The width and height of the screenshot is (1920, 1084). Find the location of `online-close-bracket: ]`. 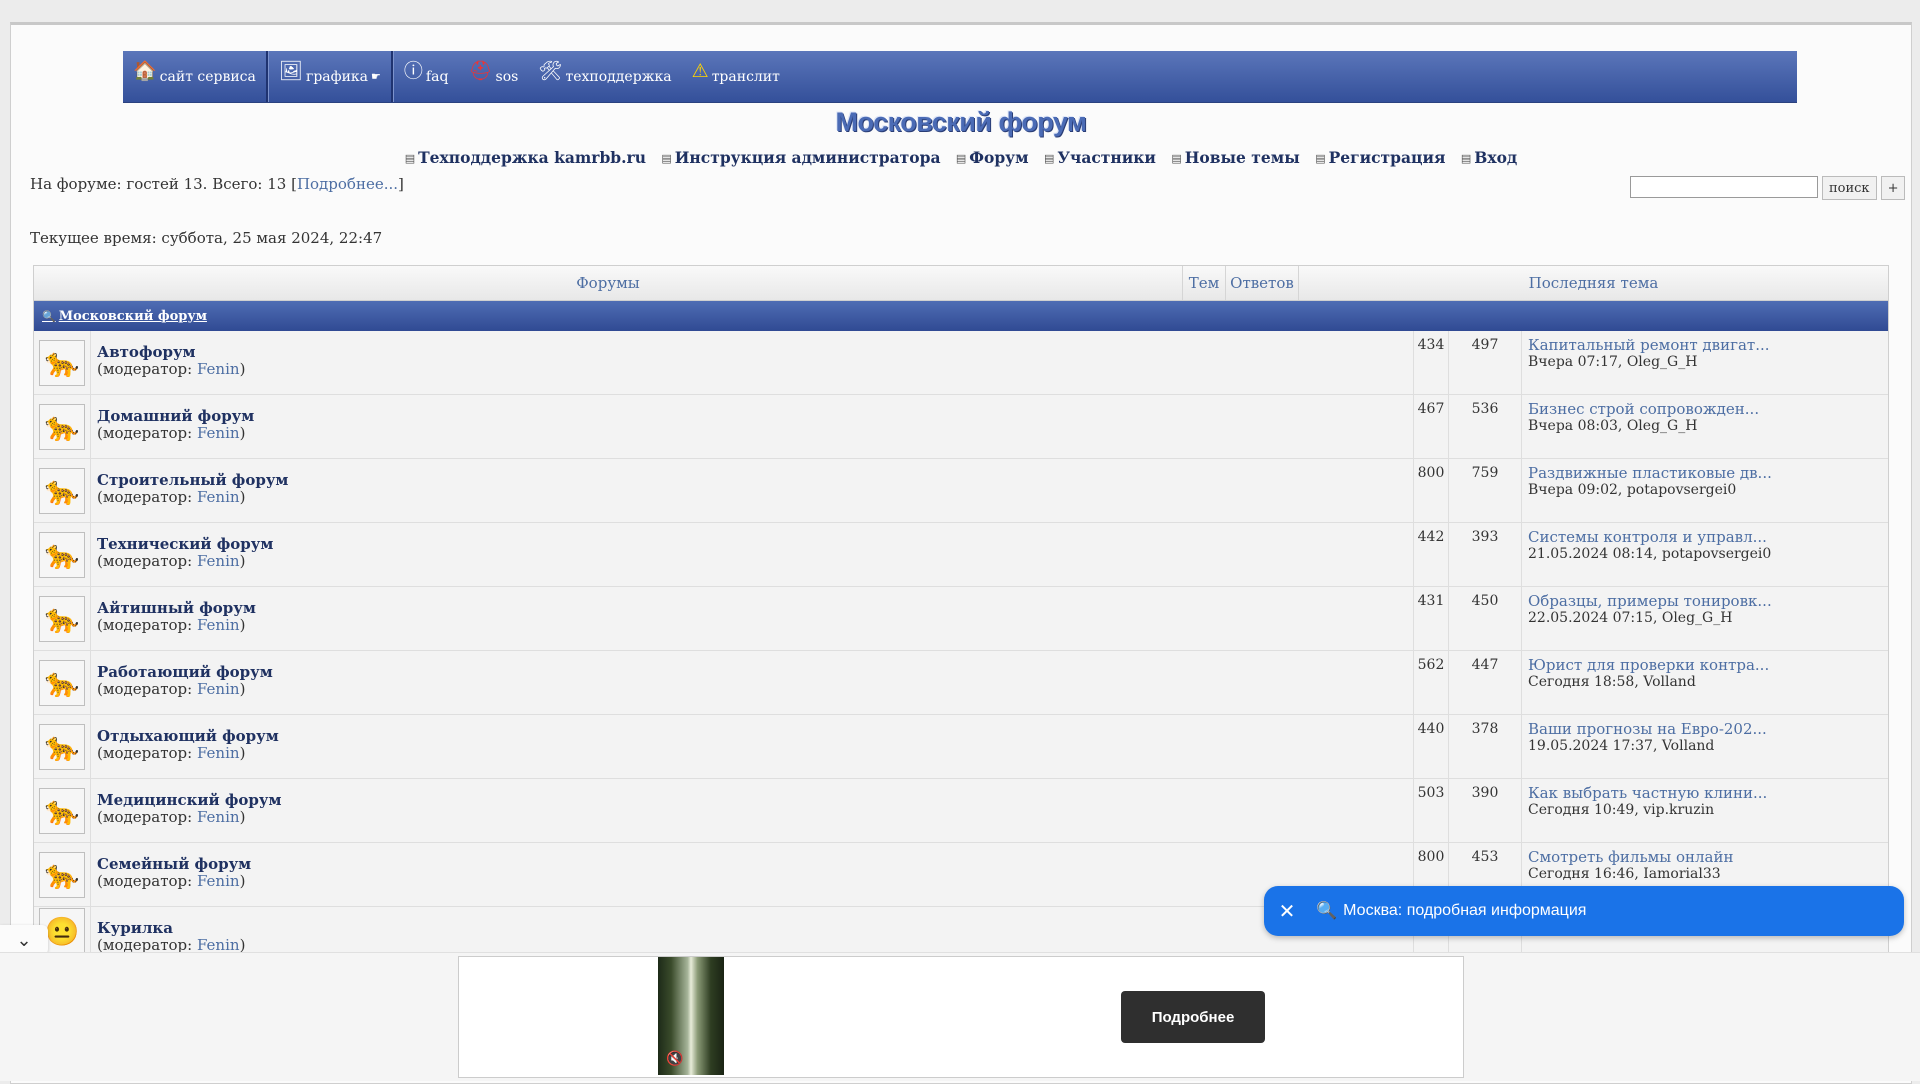

online-close-bracket: ] is located at coordinates (401, 184).